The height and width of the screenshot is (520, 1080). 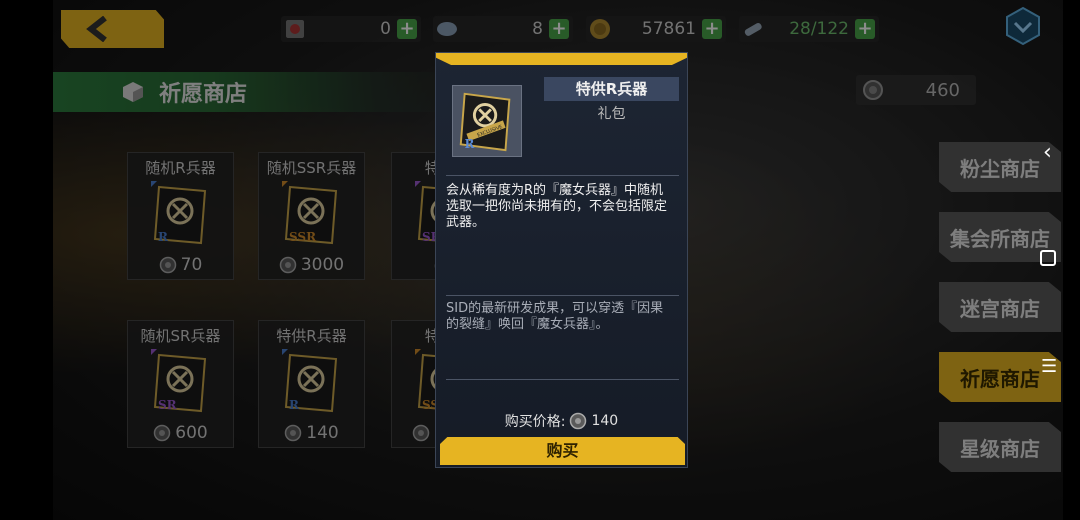 I want to click on rarity-label: R, so click(x=470, y=144).